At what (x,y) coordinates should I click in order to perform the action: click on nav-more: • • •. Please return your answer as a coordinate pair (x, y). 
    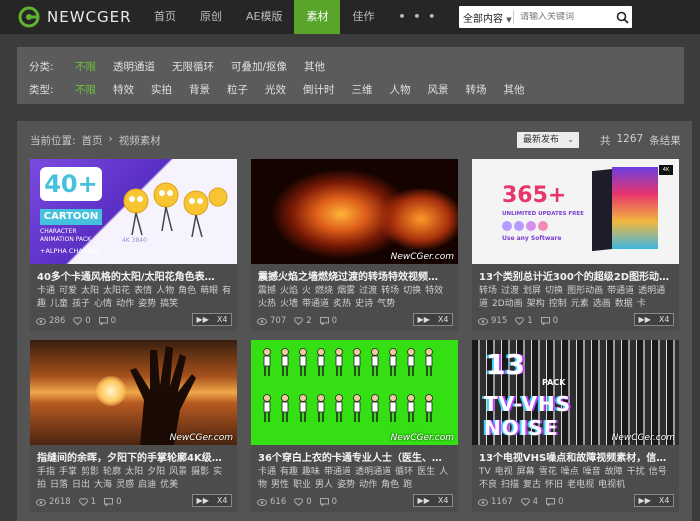
    Looking at the image, I should click on (417, 17).